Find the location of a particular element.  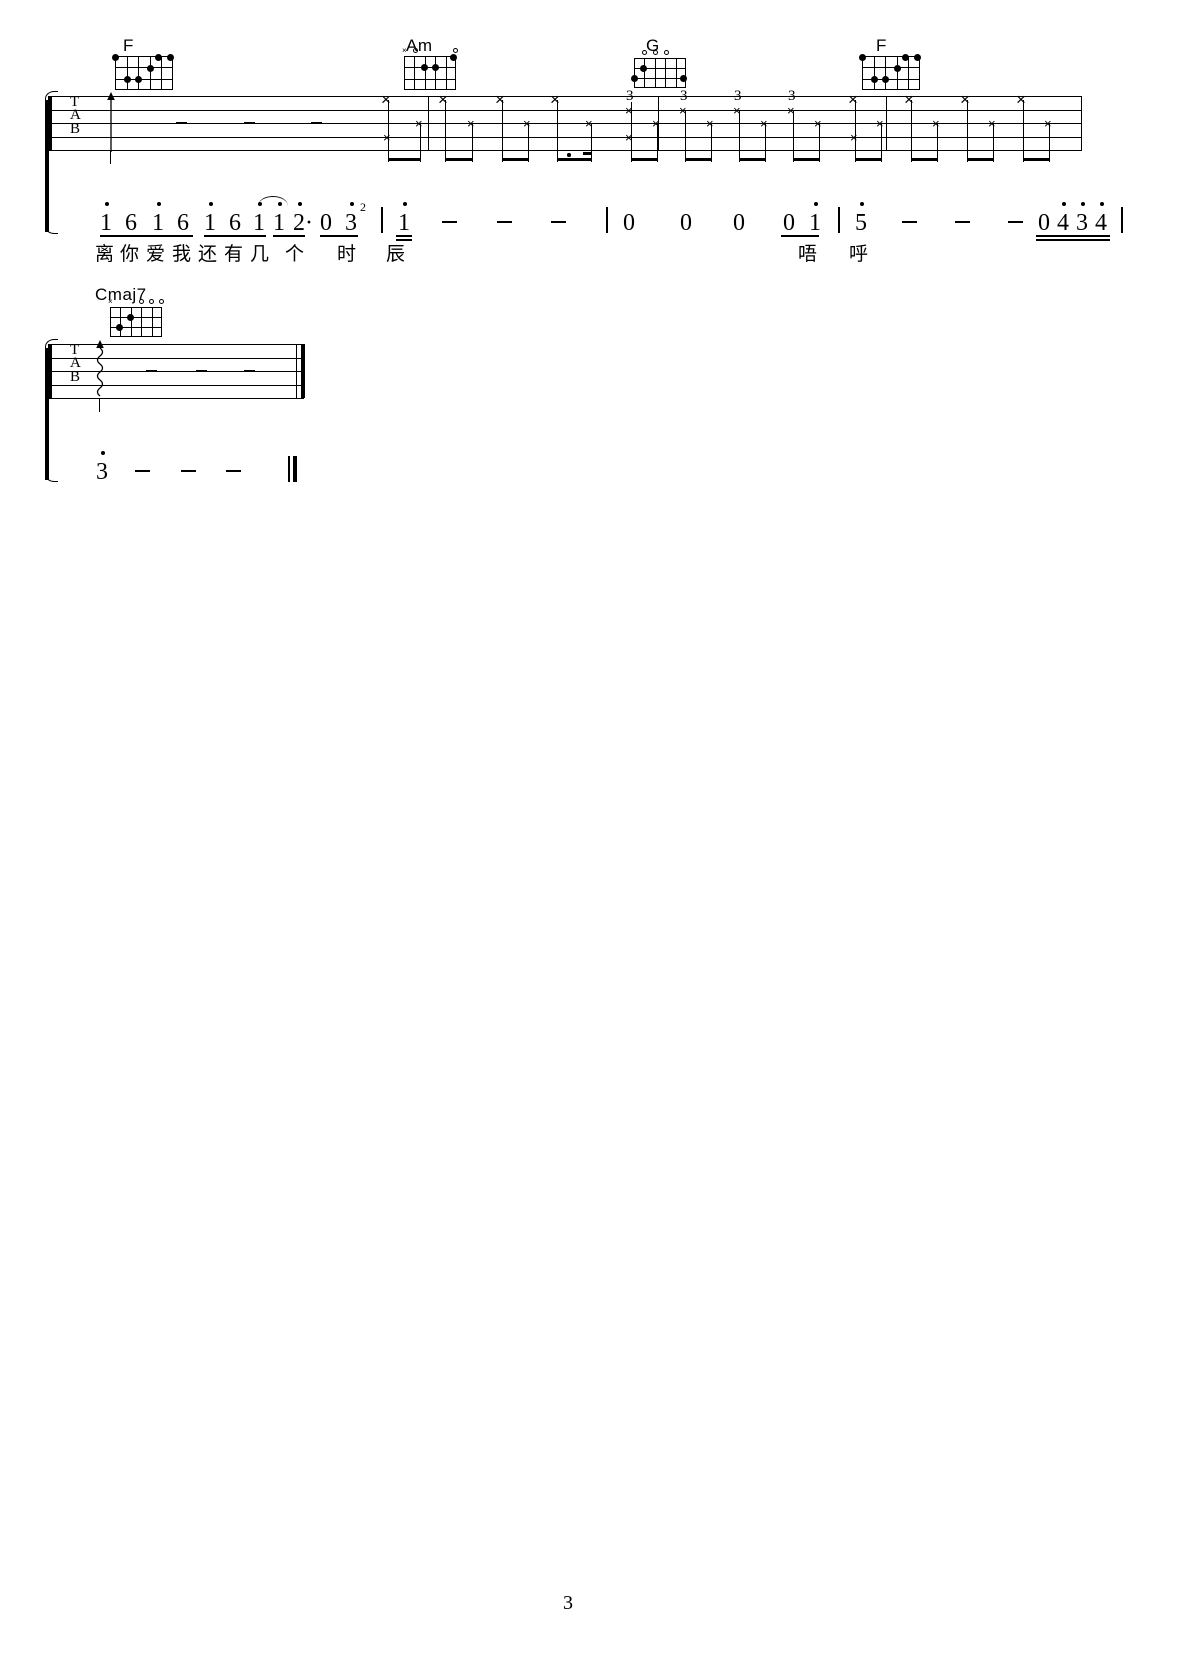

barline-end is located at coordinates (1081, 123).